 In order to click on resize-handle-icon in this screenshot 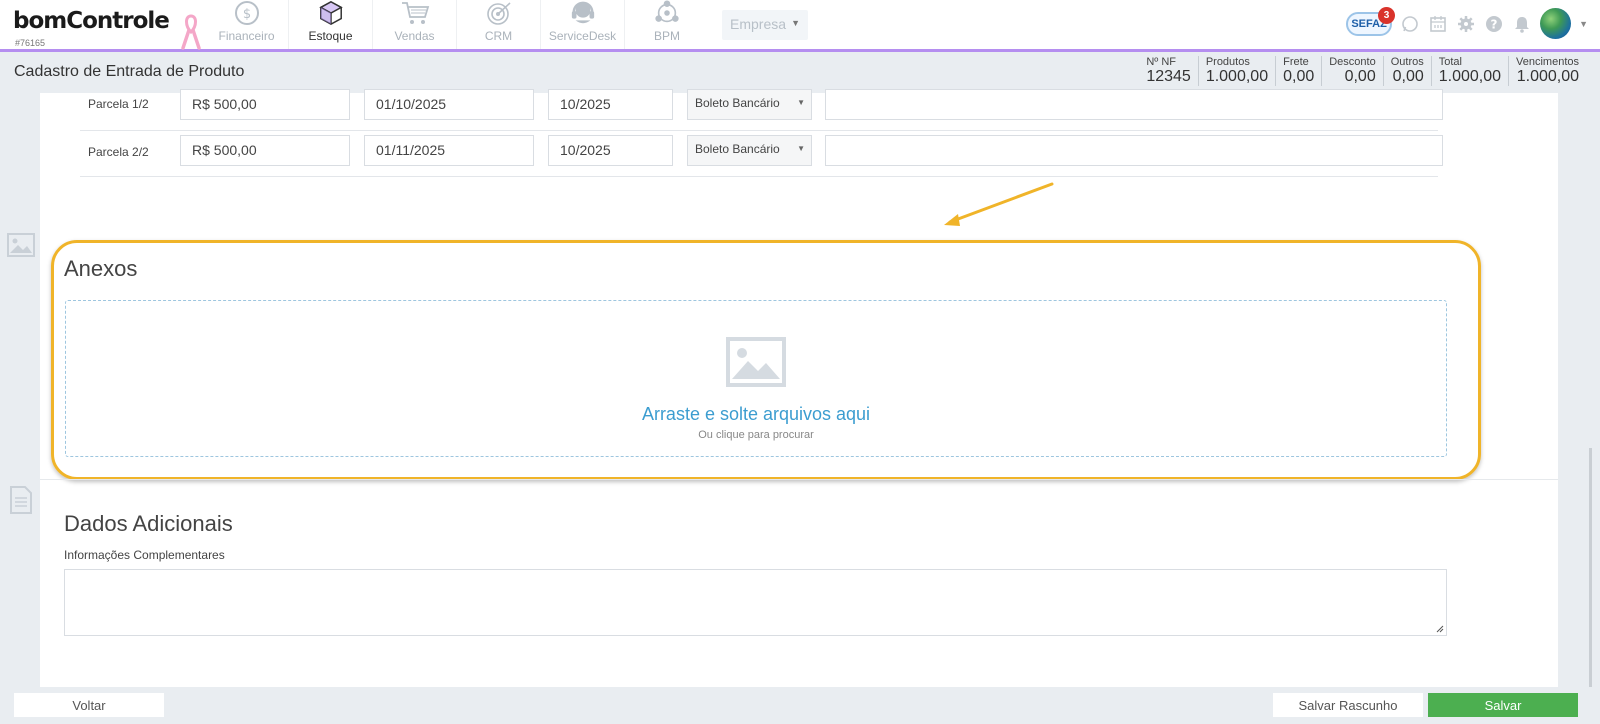, I will do `click(1440, 629)`.